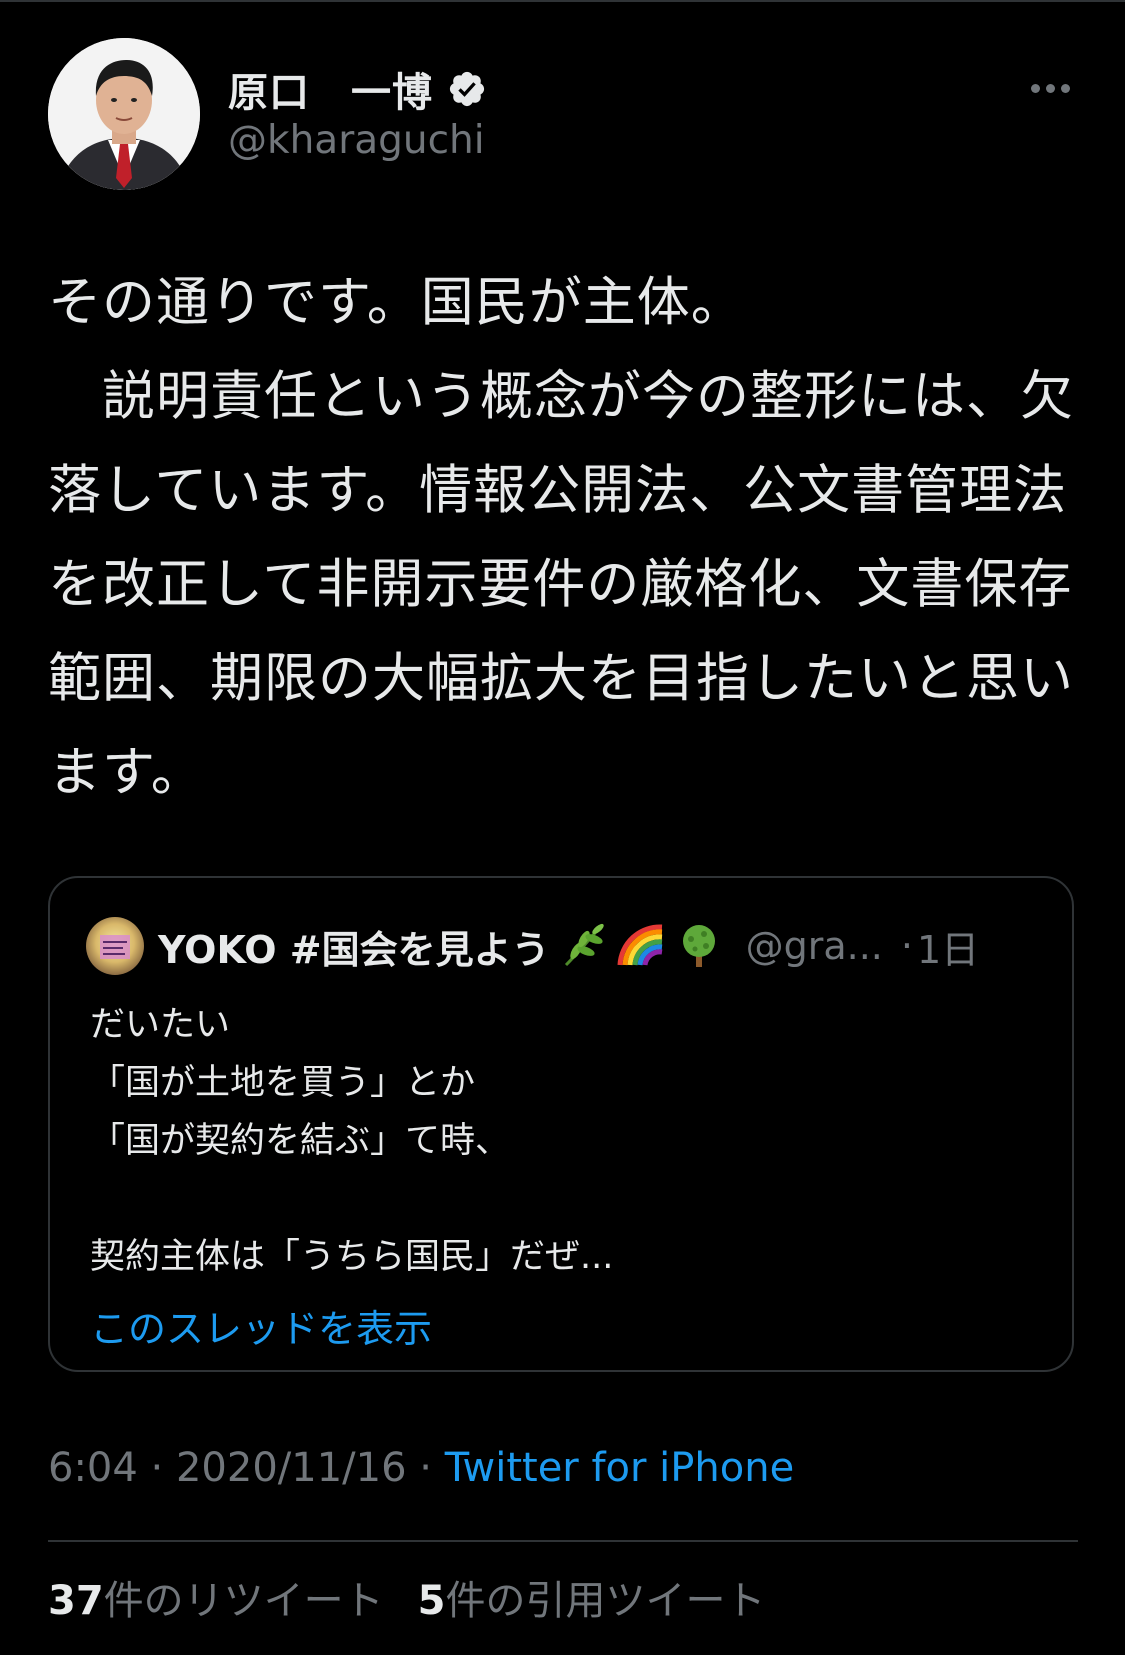 This screenshot has height=1655, width=1125. I want to click on more-icon, so click(1050, 88).